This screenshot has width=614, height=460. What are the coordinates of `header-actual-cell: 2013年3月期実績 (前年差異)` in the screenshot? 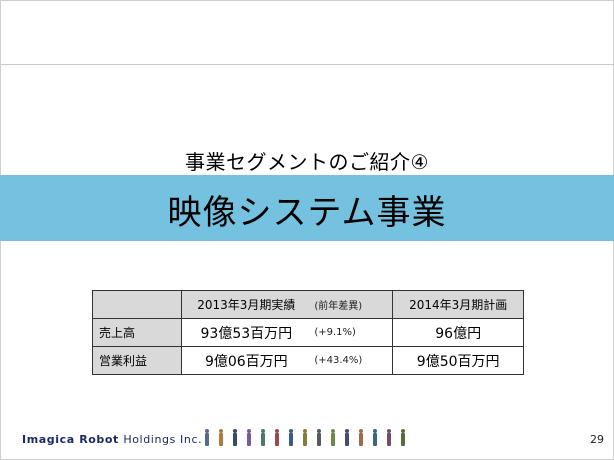 It's located at (287, 304).